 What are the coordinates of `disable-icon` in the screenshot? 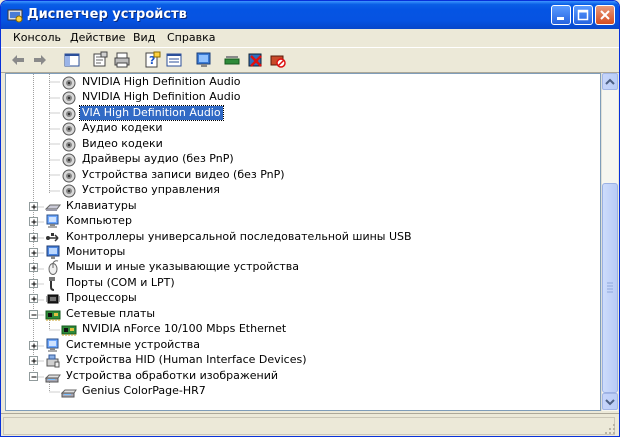 It's located at (278, 60).